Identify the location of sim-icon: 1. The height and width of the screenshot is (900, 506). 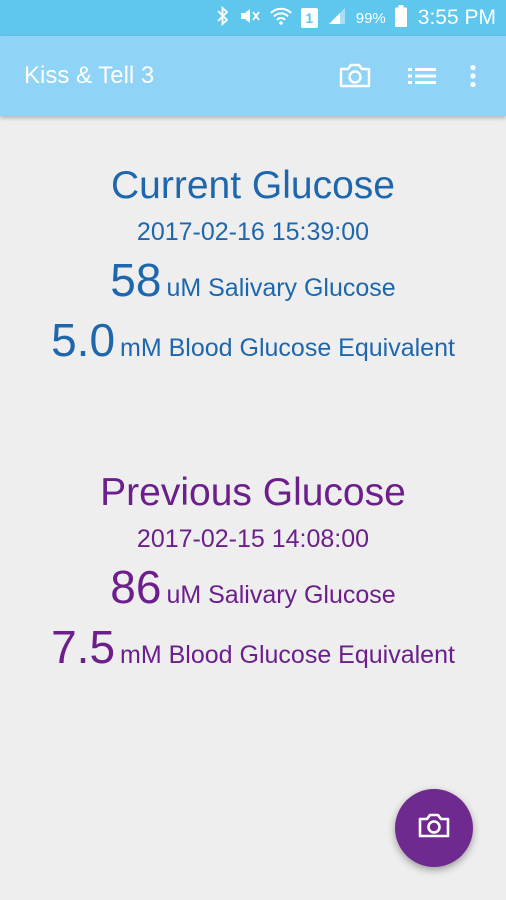
(309, 18).